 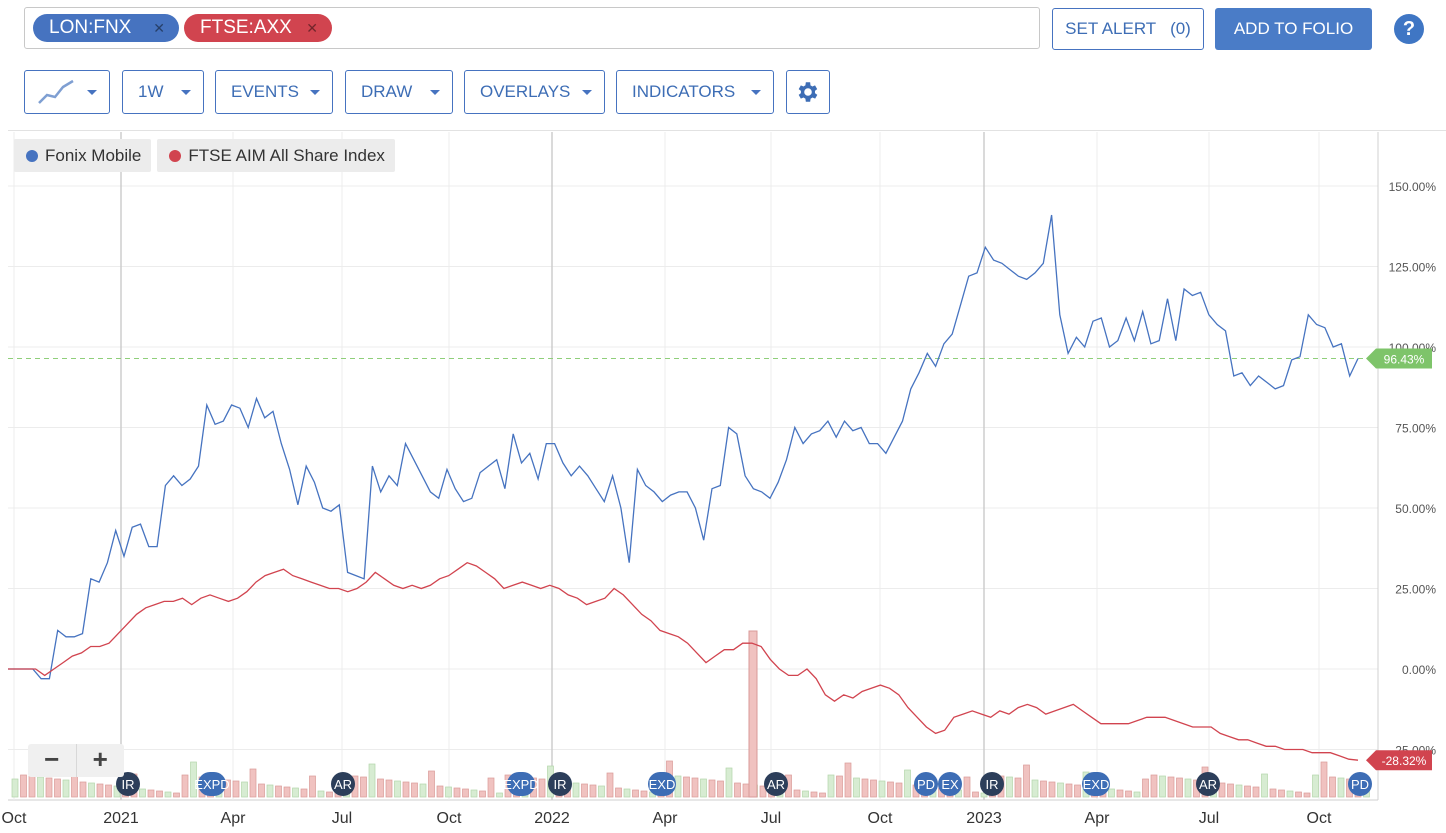 I want to click on events-dropdown: EVENTS, so click(x=274, y=92).